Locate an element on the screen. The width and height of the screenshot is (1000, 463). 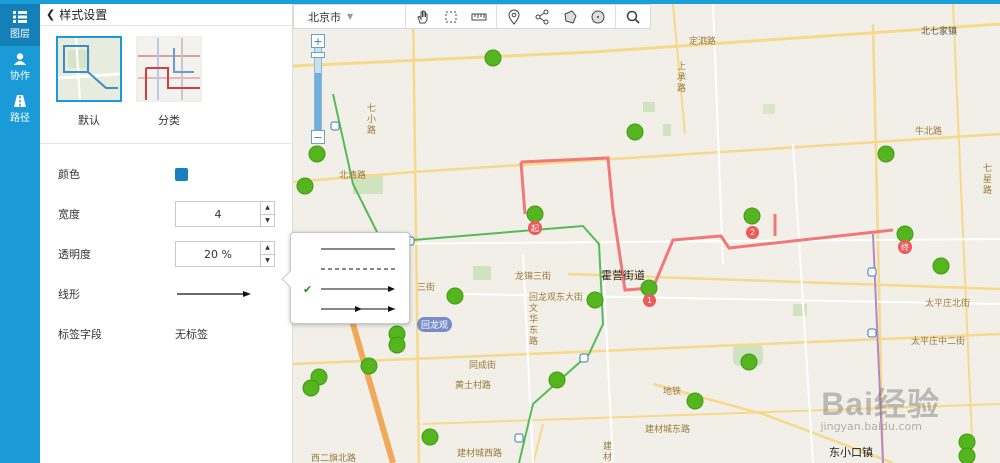
zoom-slider-fill is located at coordinates (318, 101).